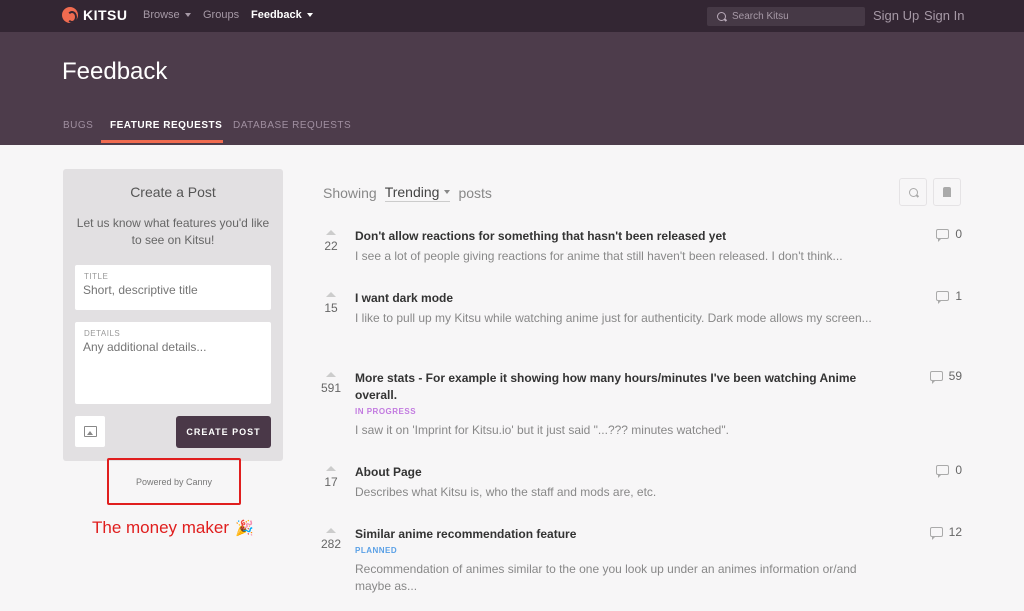  What do you see at coordinates (105, 15) in the screenshot?
I see `brand-name: KITSU` at bounding box center [105, 15].